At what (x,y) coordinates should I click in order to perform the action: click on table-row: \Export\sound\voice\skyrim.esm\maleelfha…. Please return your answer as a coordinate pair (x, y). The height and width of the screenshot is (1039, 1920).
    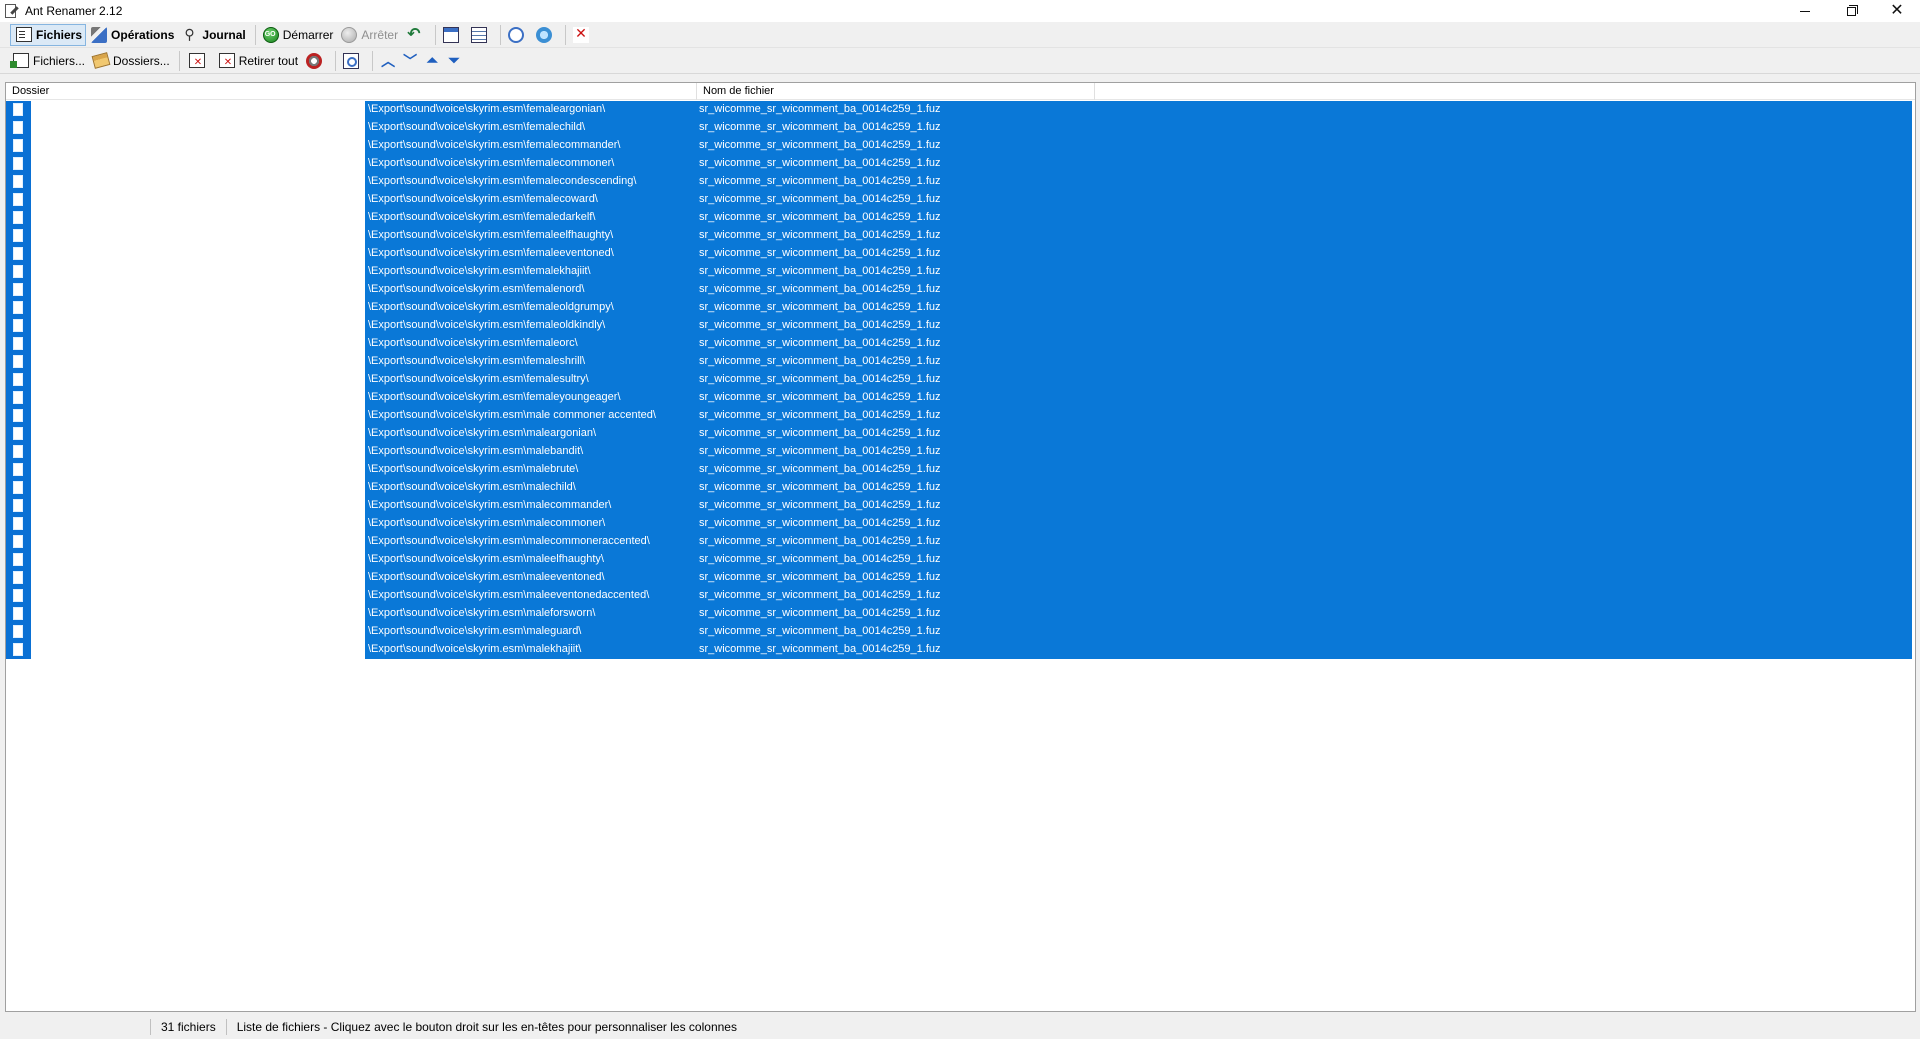
    Looking at the image, I should click on (960, 560).